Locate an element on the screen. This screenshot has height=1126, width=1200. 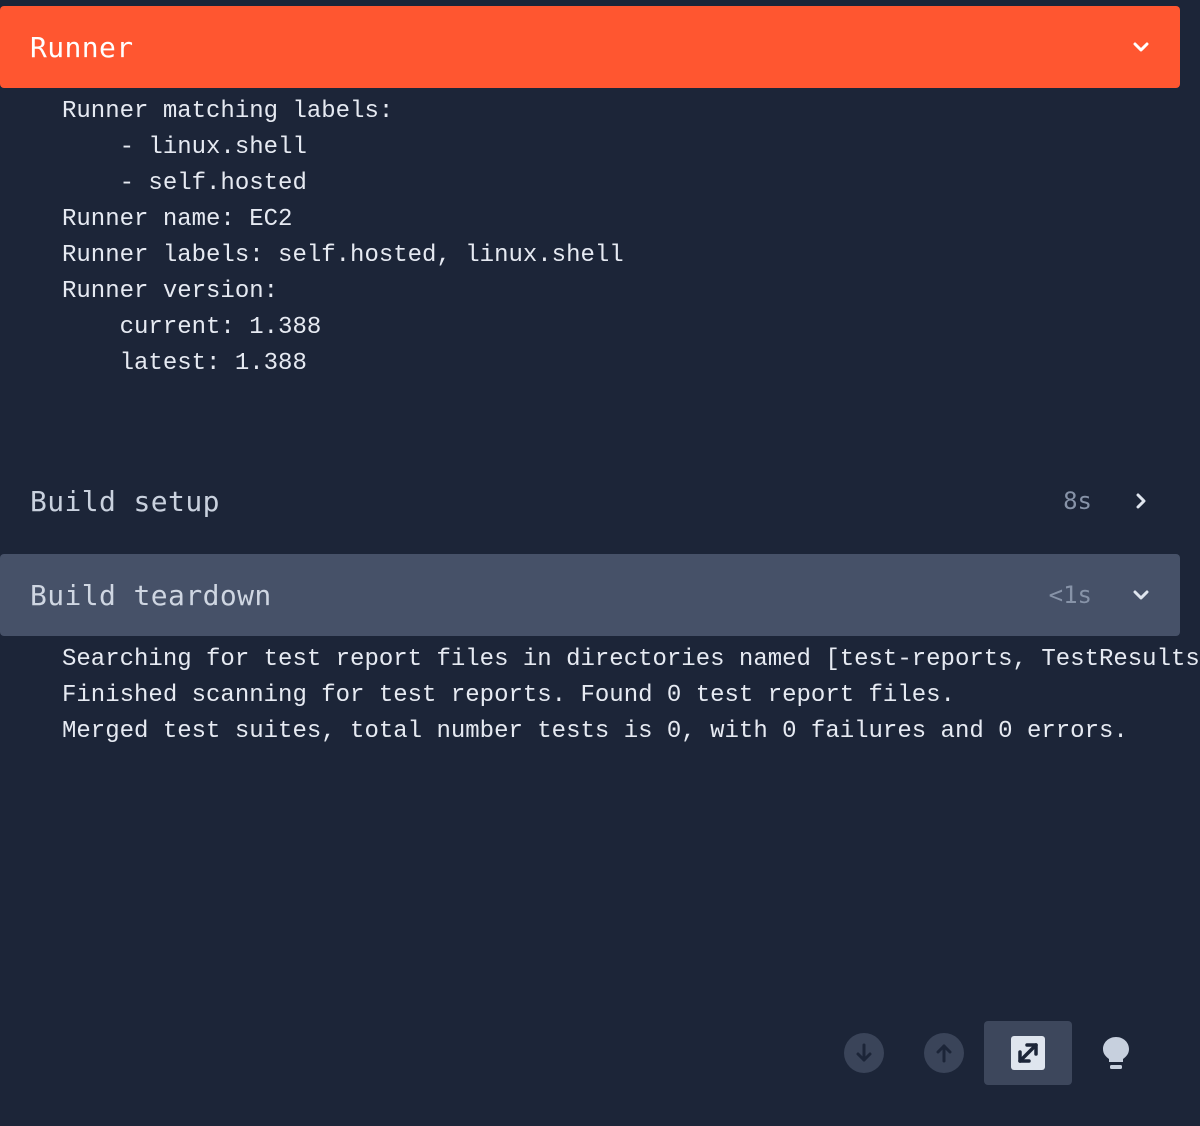
arrow-up-icon is located at coordinates (944, 1053).